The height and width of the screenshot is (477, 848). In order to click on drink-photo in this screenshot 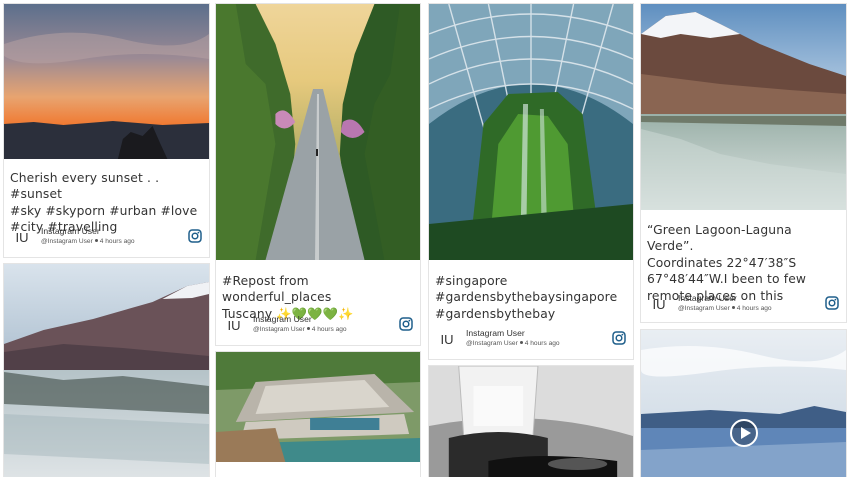, I will do `click(531, 421)`.